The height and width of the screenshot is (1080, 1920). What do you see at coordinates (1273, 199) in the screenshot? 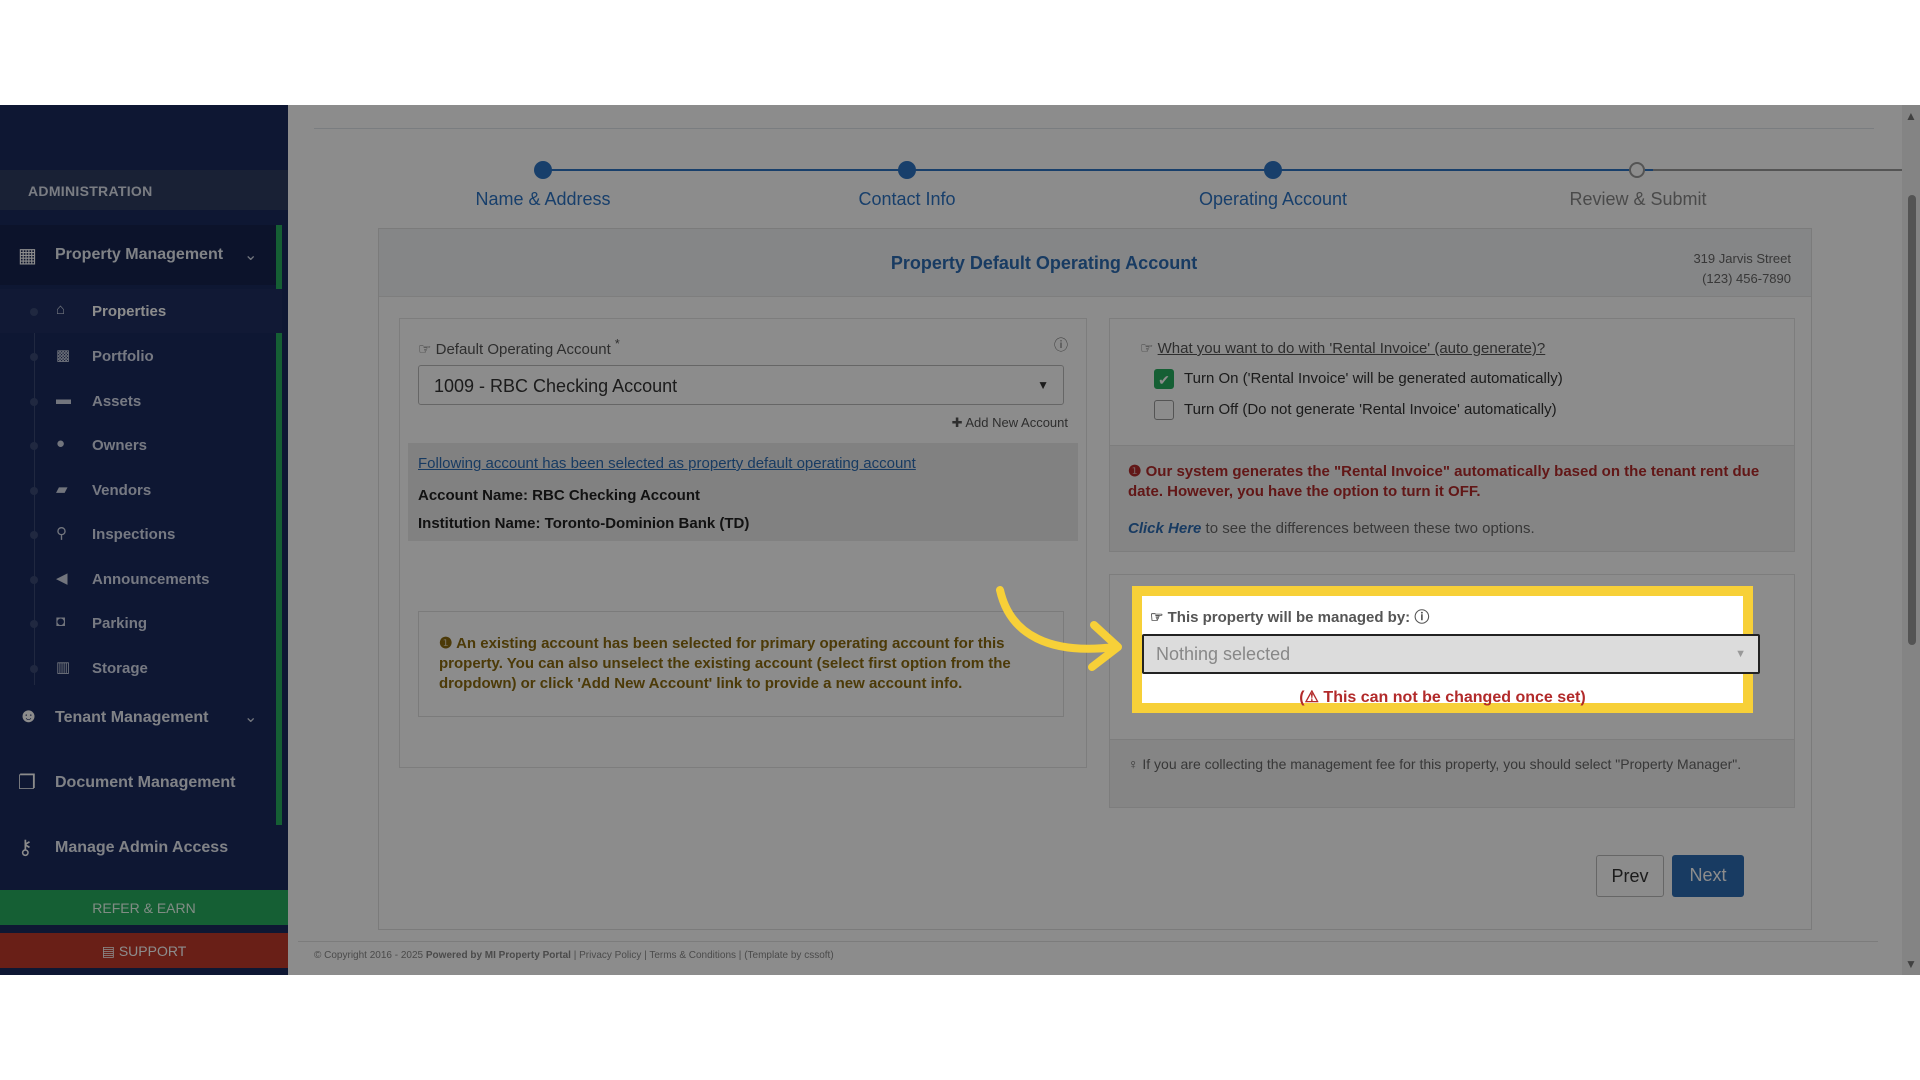
I see `step-label-operating-account: Operating Account` at bounding box center [1273, 199].